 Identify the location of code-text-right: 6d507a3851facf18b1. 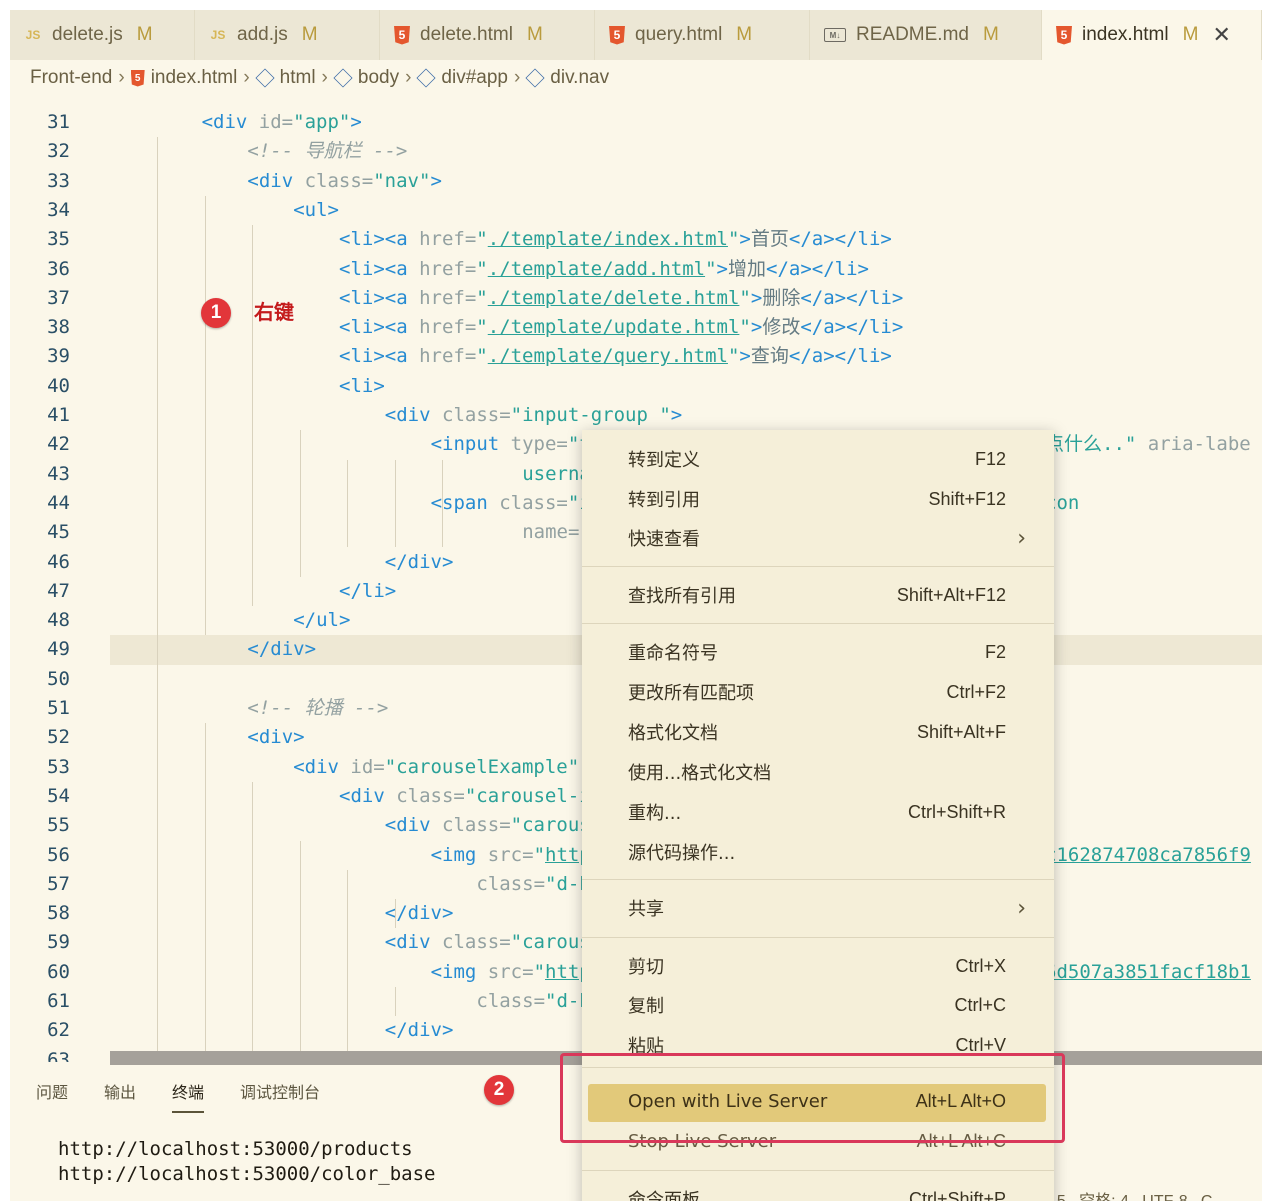
(1148, 972).